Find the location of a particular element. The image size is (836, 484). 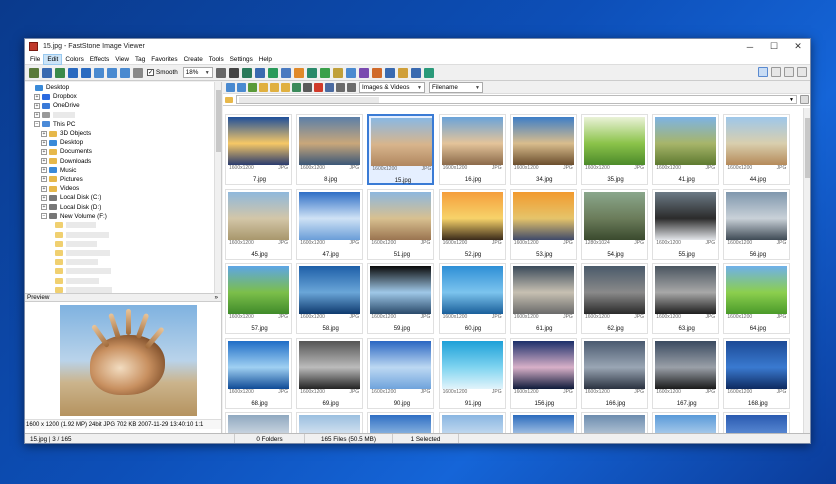

collapse-icon: » is located at coordinates (216, 297).